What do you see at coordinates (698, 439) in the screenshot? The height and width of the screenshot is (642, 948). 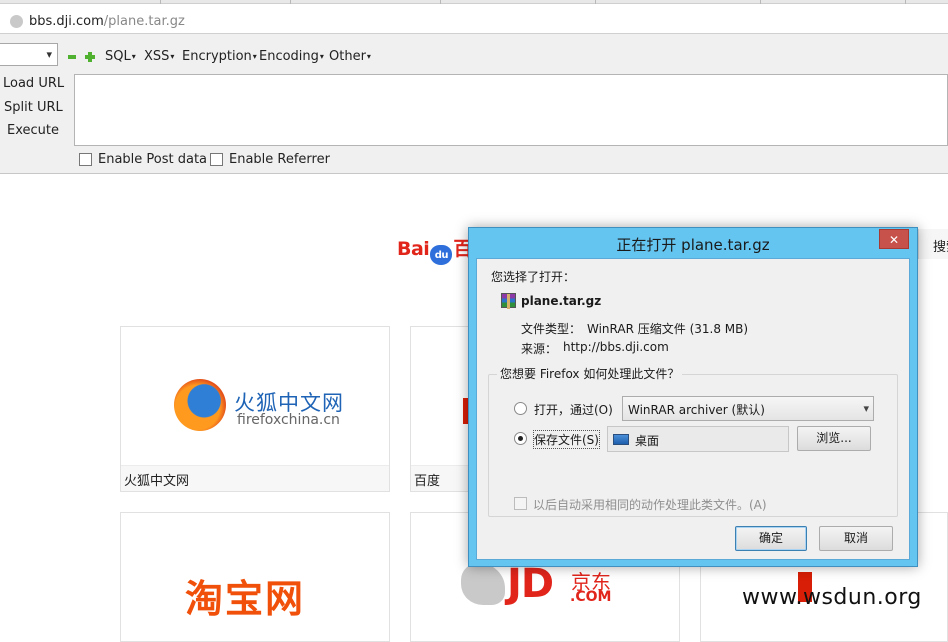 I see `save-folder-field: 桌面` at bounding box center [698, 439].